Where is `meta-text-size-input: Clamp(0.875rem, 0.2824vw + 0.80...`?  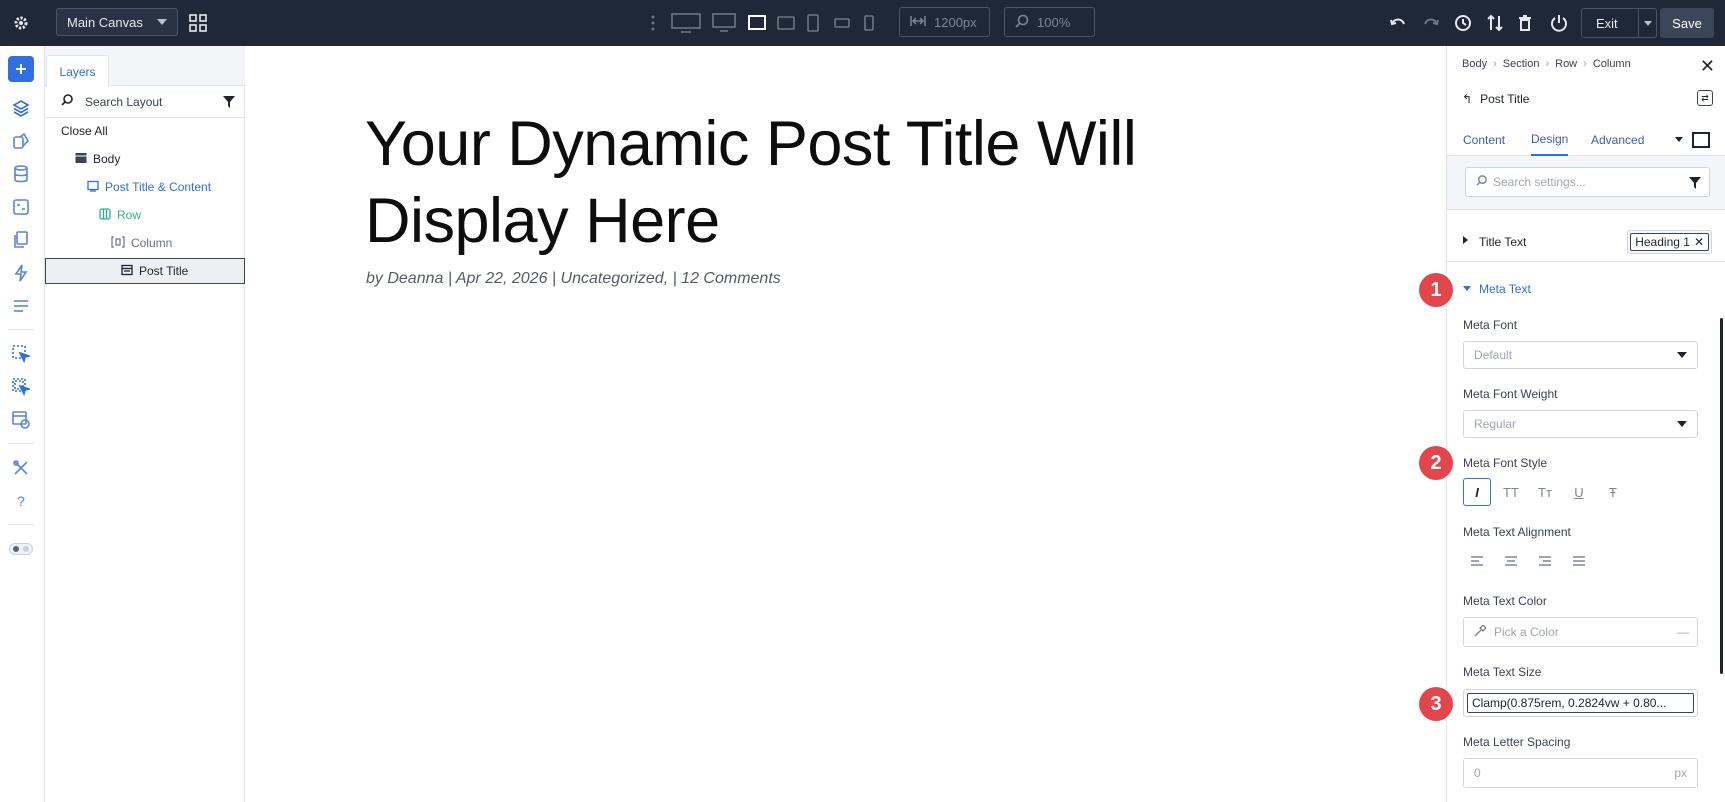
meta-text-size-input: Clamp(0.875rem, 0.2824vw + 0.80... is located at coordinates (1580, 703).